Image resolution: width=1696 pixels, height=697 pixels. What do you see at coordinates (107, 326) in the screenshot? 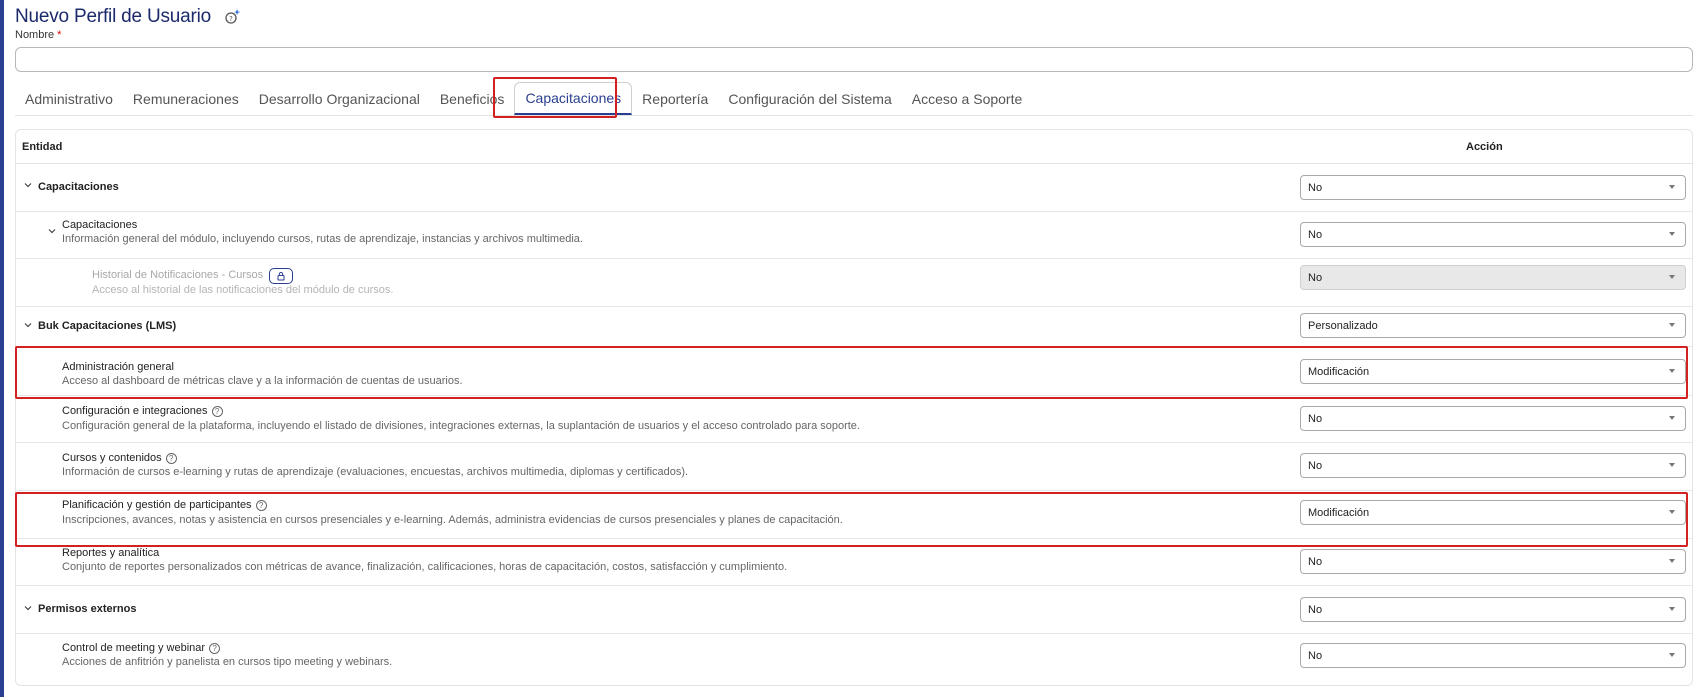
I see `row-name: Buk Capacitaciones (LMS)` at bounding box center [107, 326].